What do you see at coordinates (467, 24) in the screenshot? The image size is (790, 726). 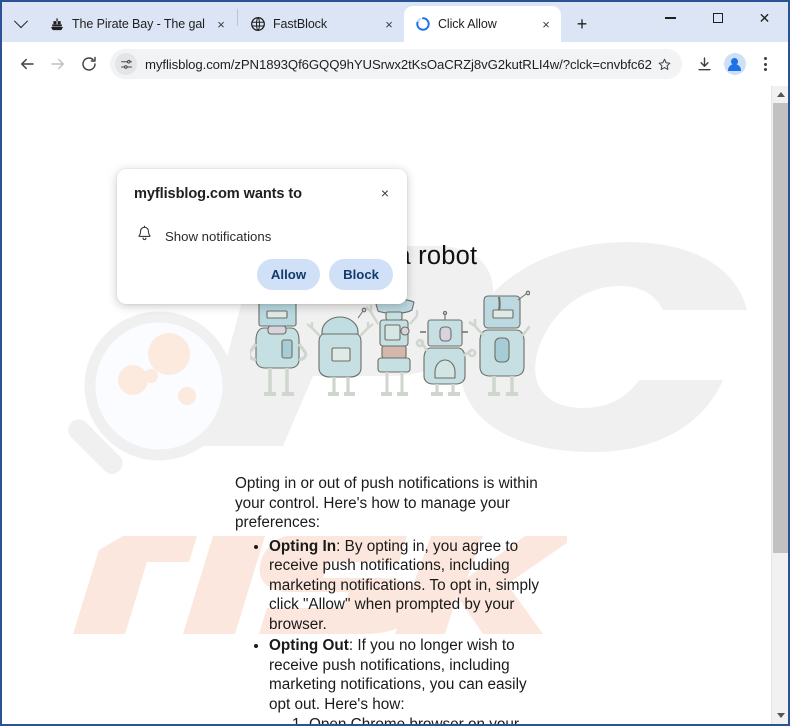 I see `tab-title: Click Allow` at bounding box center [467, 24].